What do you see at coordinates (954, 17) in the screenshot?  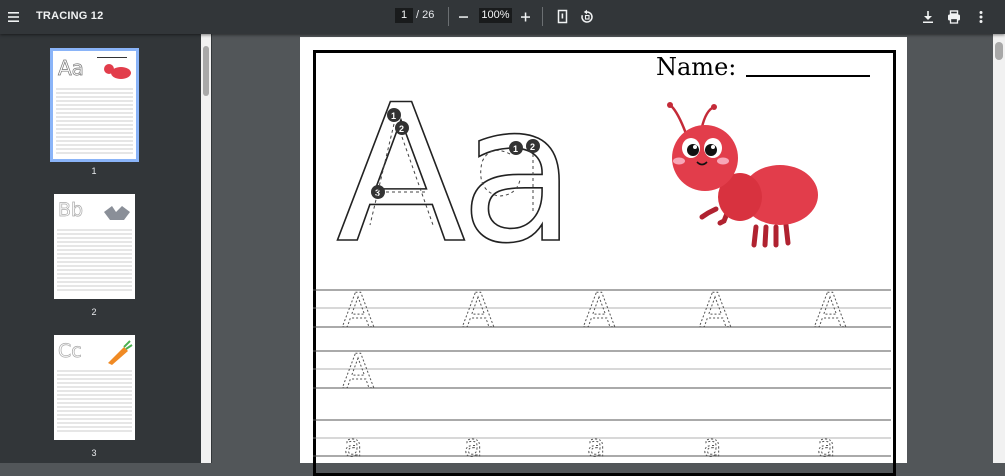 I see `print-icon` at bounding box center [954, 17].